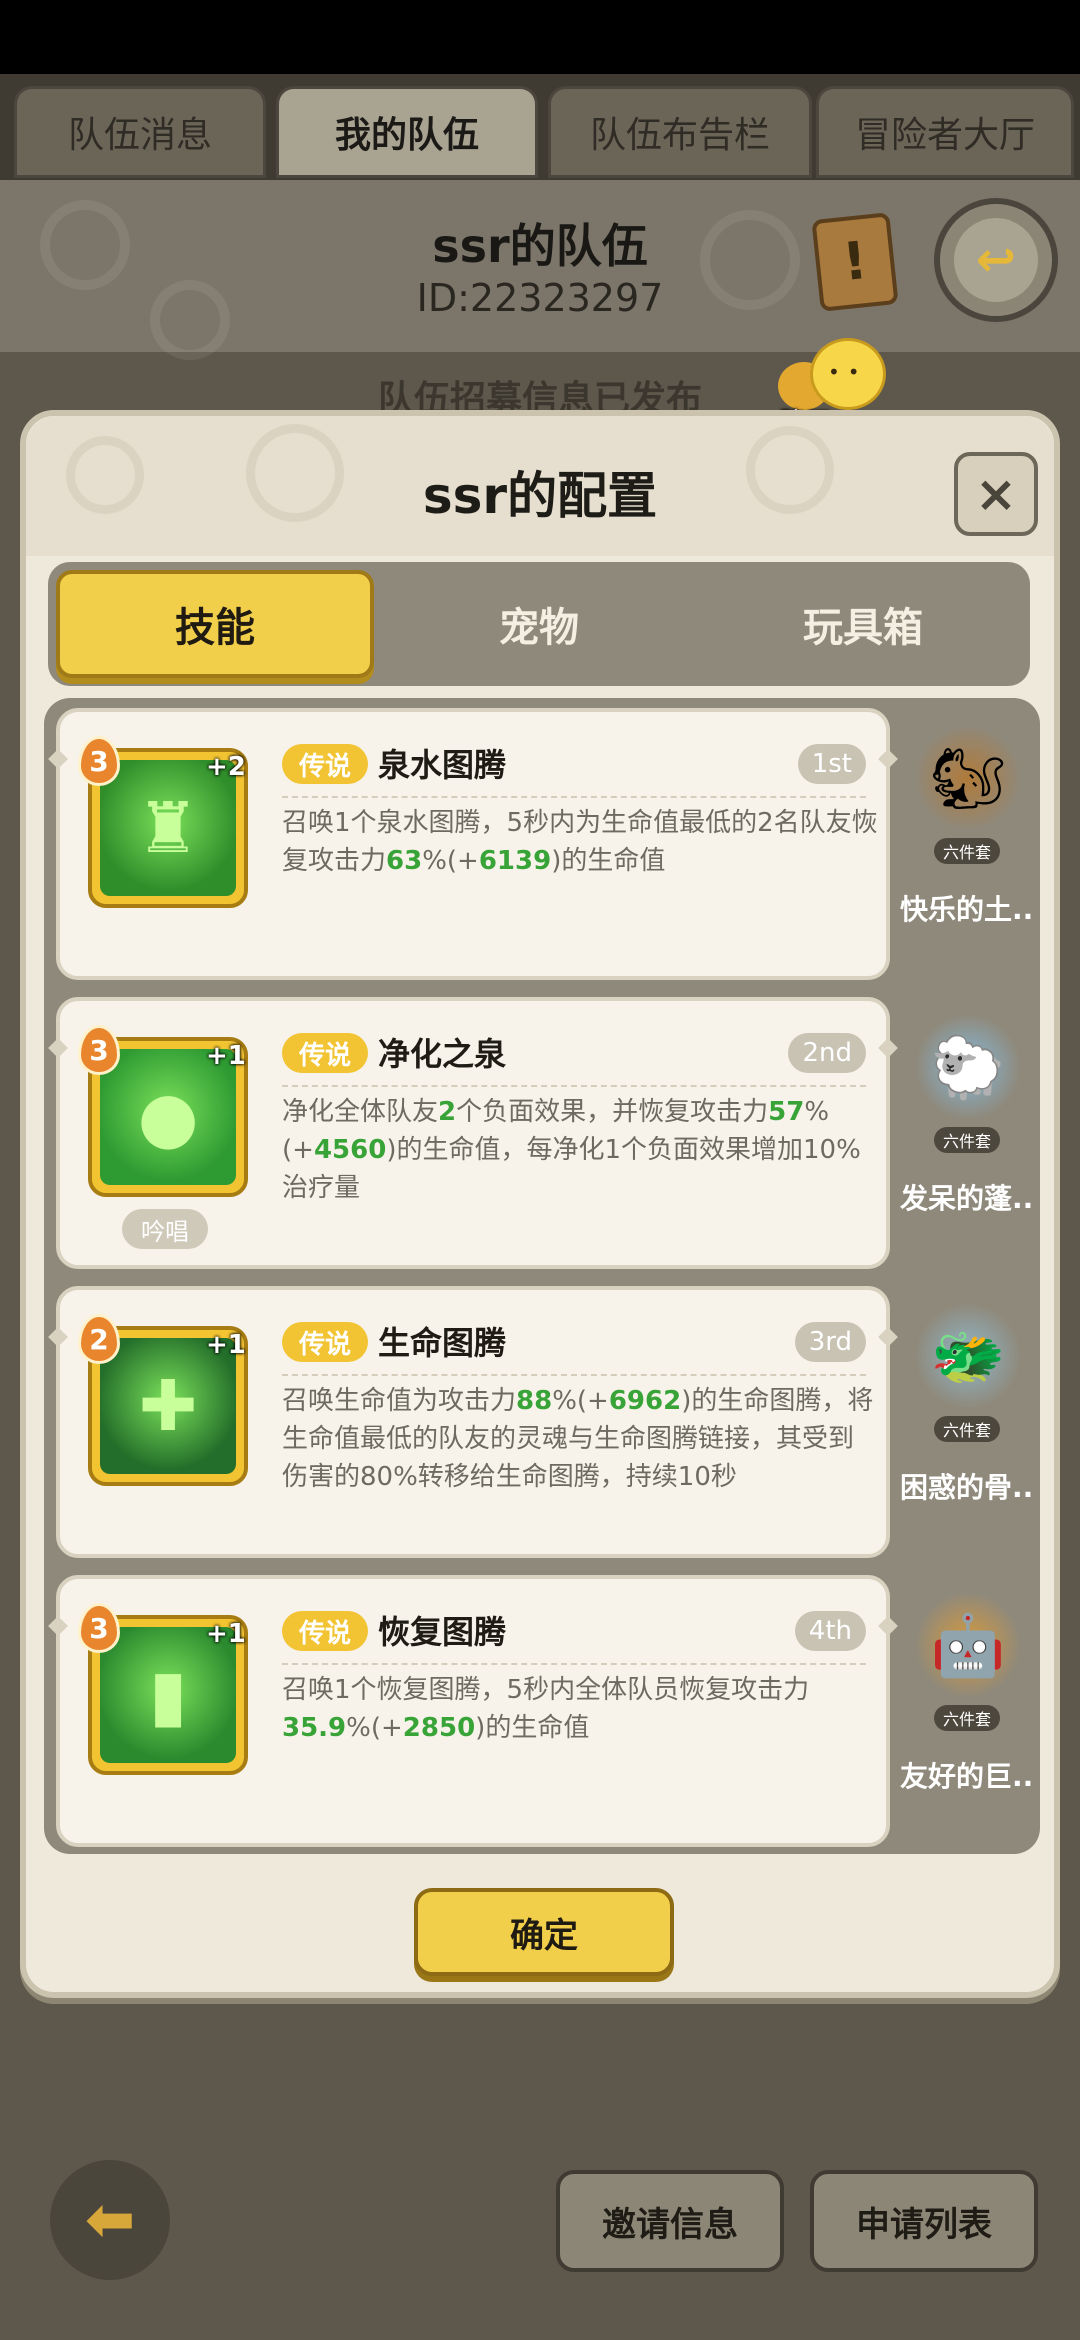  Describe the element at coordinates (540, 37) in the screenshot. I see `status-bar` at that location.